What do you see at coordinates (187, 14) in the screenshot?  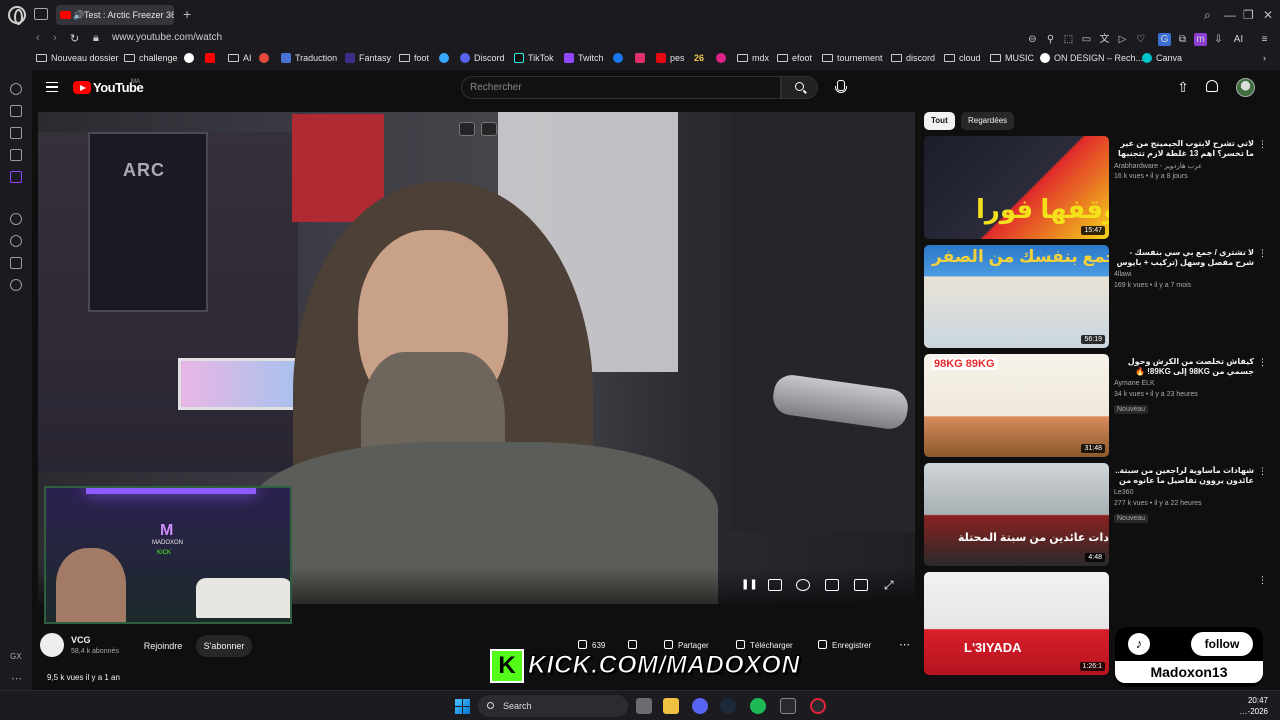 I see `new-tab-button: +` at bounding box center [187, 14].